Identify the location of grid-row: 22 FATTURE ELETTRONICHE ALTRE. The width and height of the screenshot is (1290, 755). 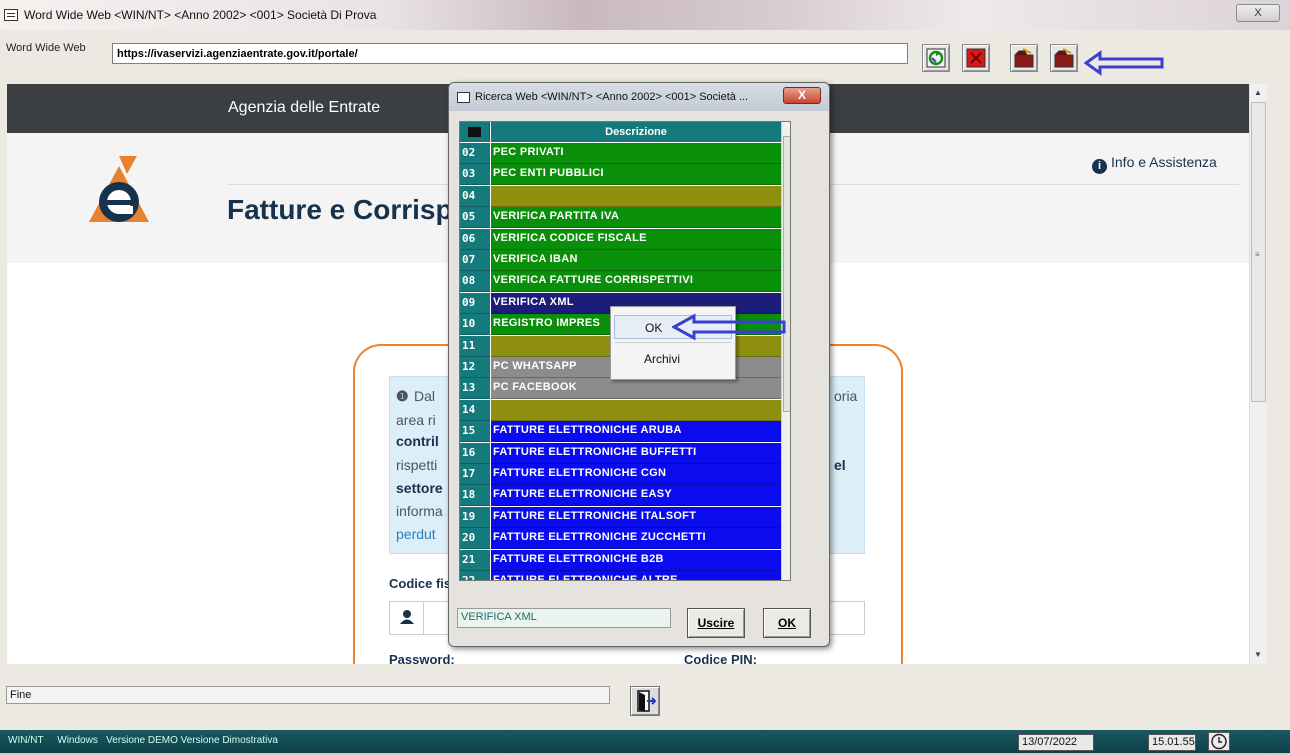
(620, 575).